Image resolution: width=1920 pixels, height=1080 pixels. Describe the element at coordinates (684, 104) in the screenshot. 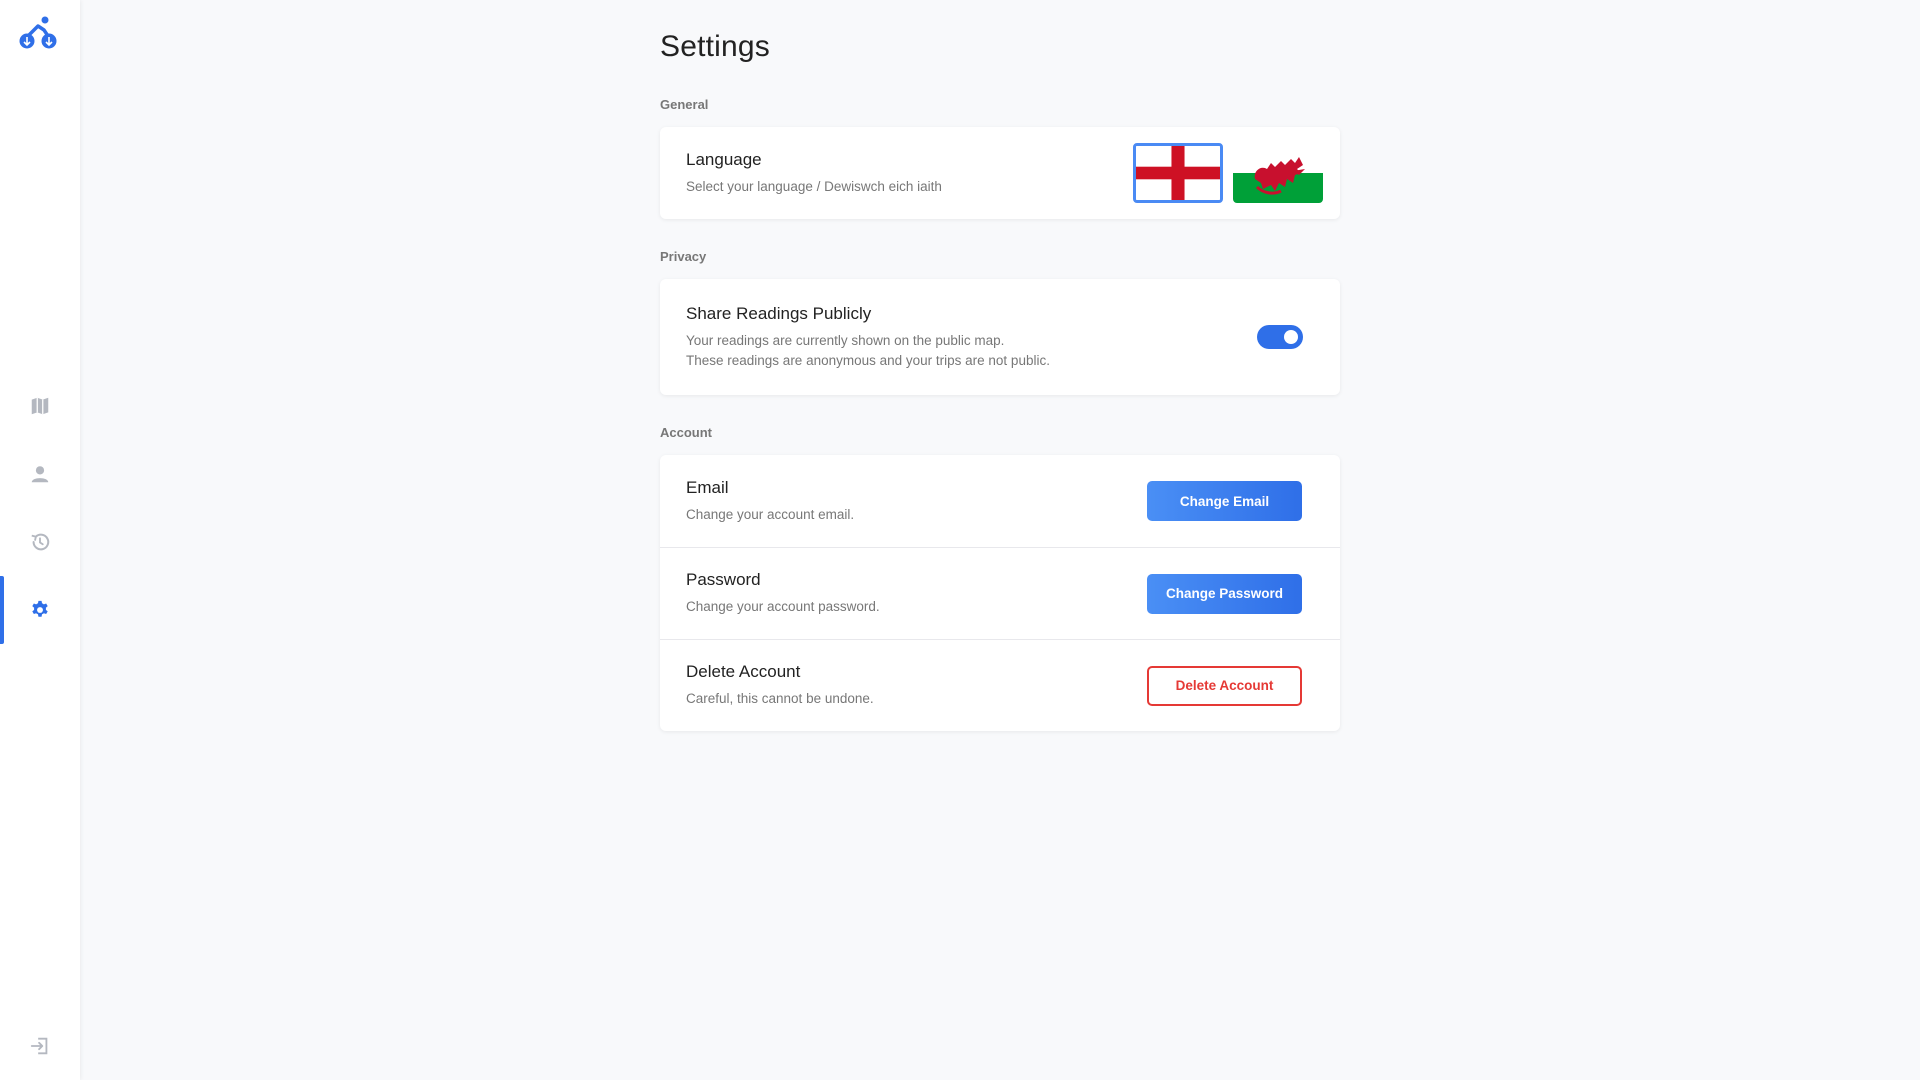

I see `section-label-general: General` at that location.